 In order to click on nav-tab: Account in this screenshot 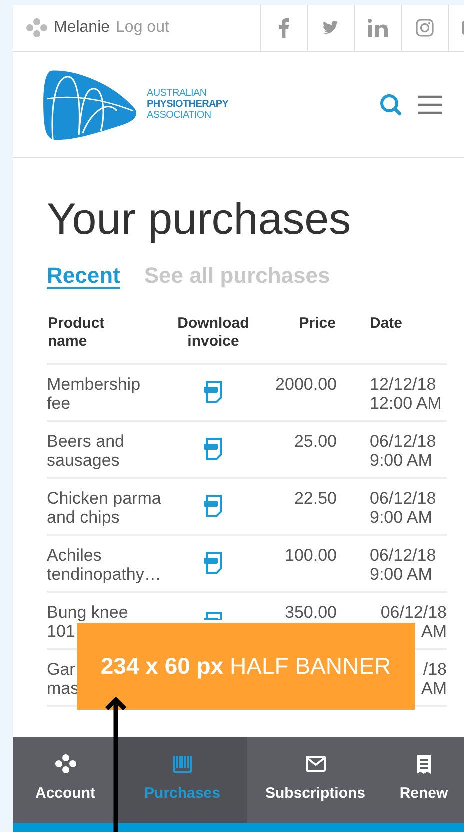, I will do `click(65, 780)`.